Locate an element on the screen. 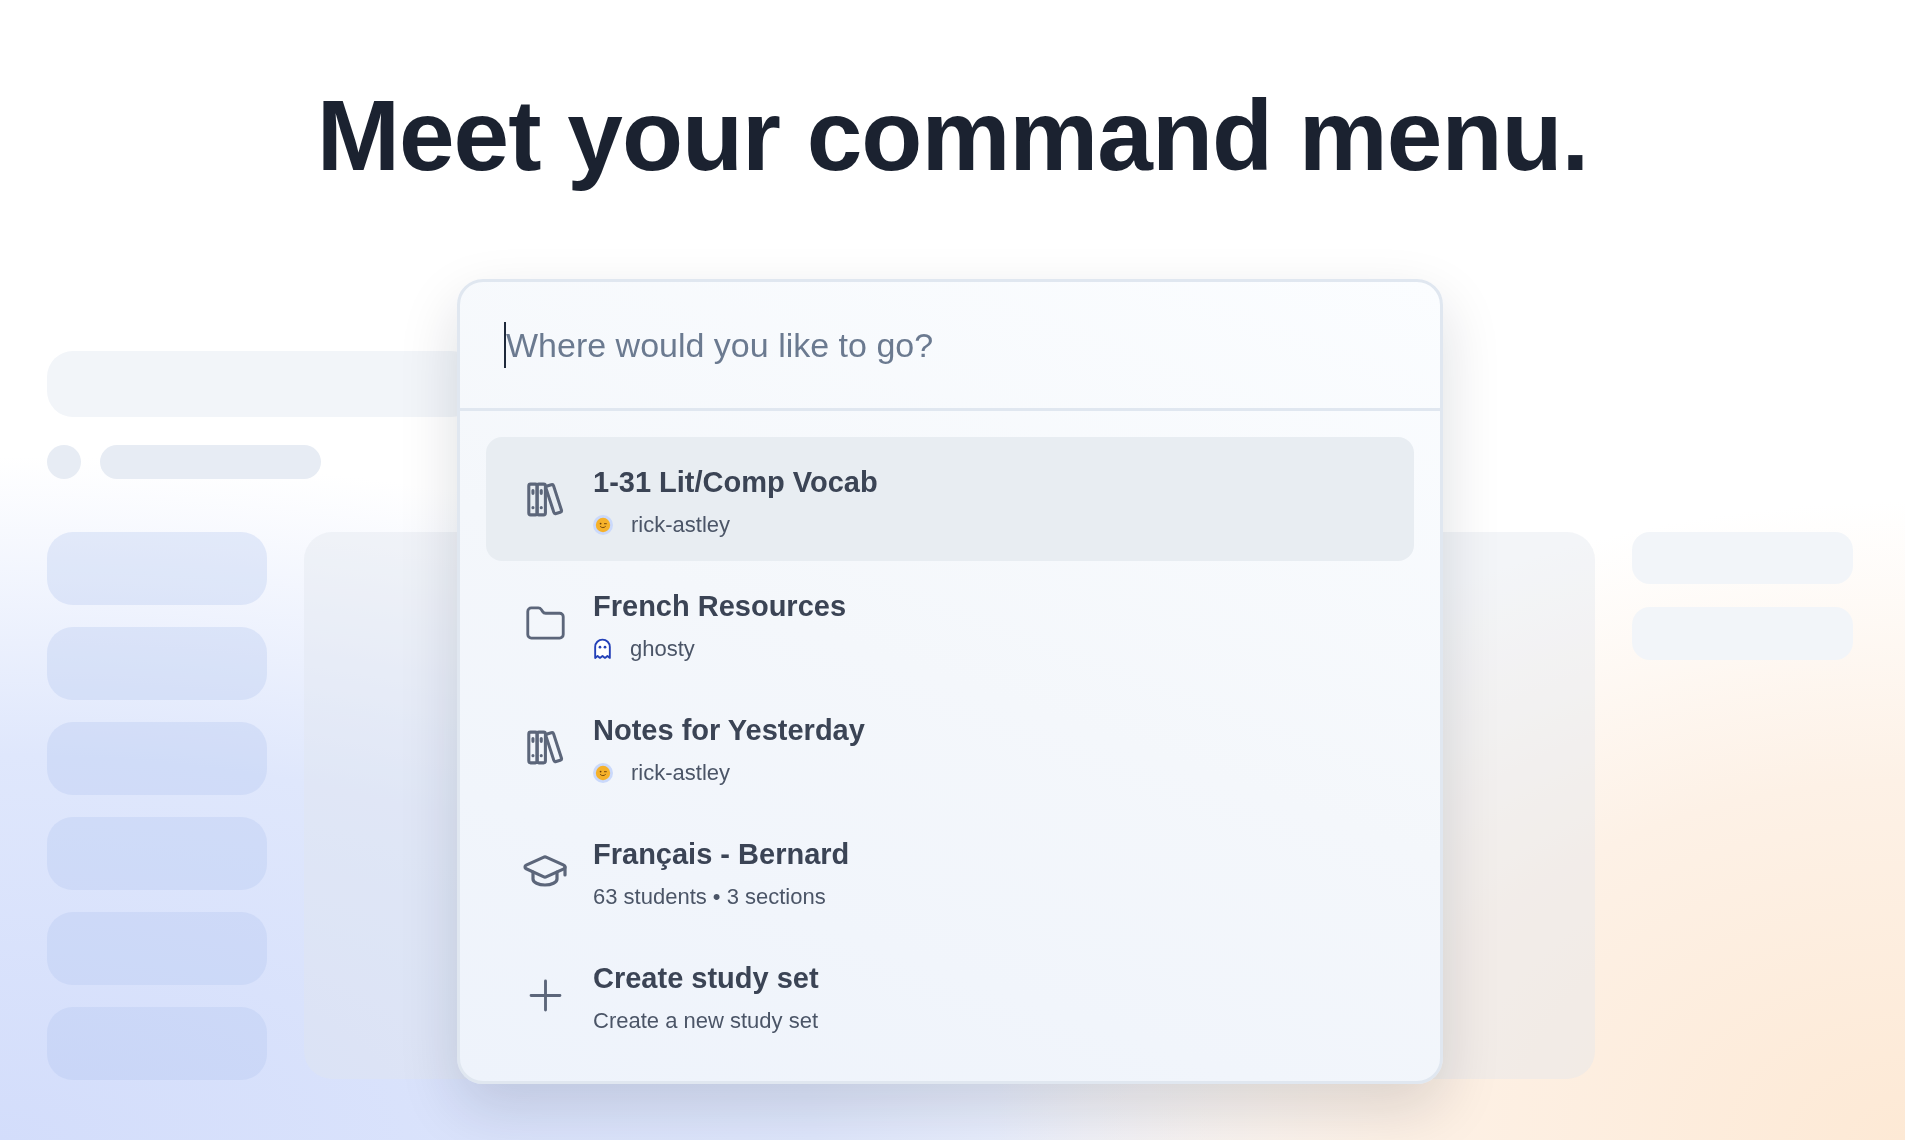 The image size is (1905, 1140). menu-item: Notes for Yesterday rick-astley is located at coordinates (950, 747).